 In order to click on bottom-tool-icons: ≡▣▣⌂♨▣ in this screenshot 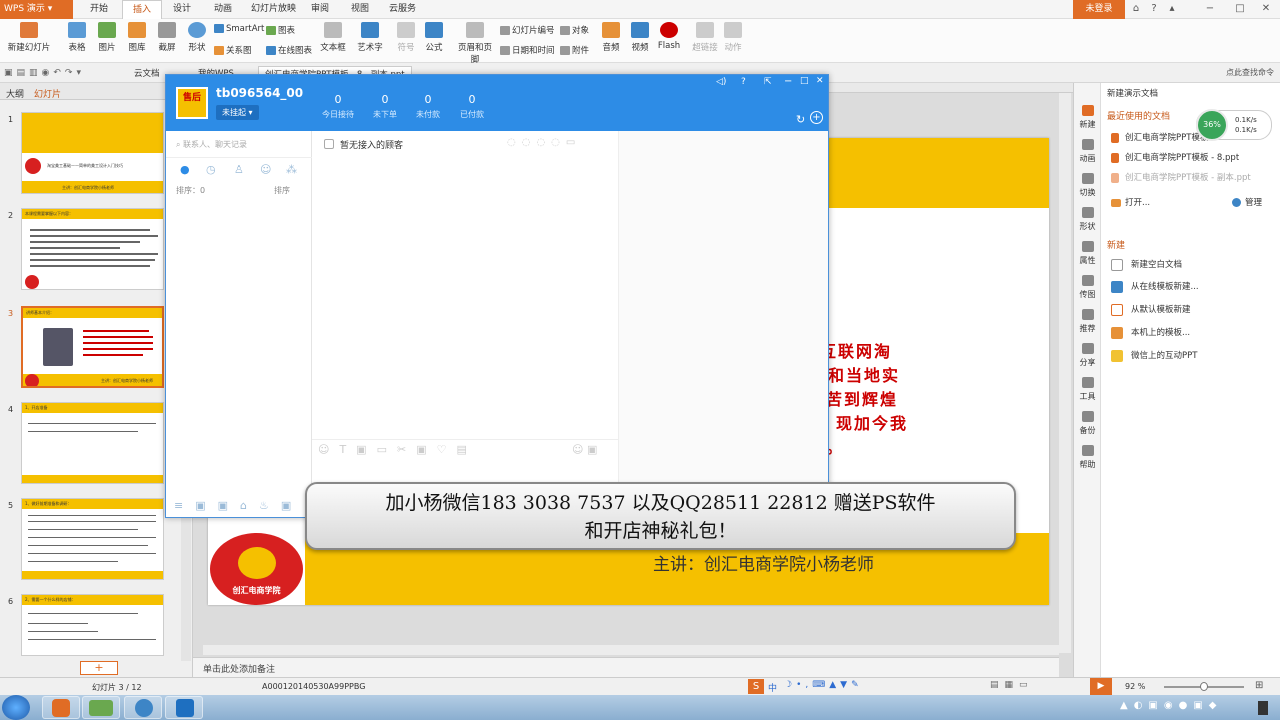, I will do `click(238, 505)`.